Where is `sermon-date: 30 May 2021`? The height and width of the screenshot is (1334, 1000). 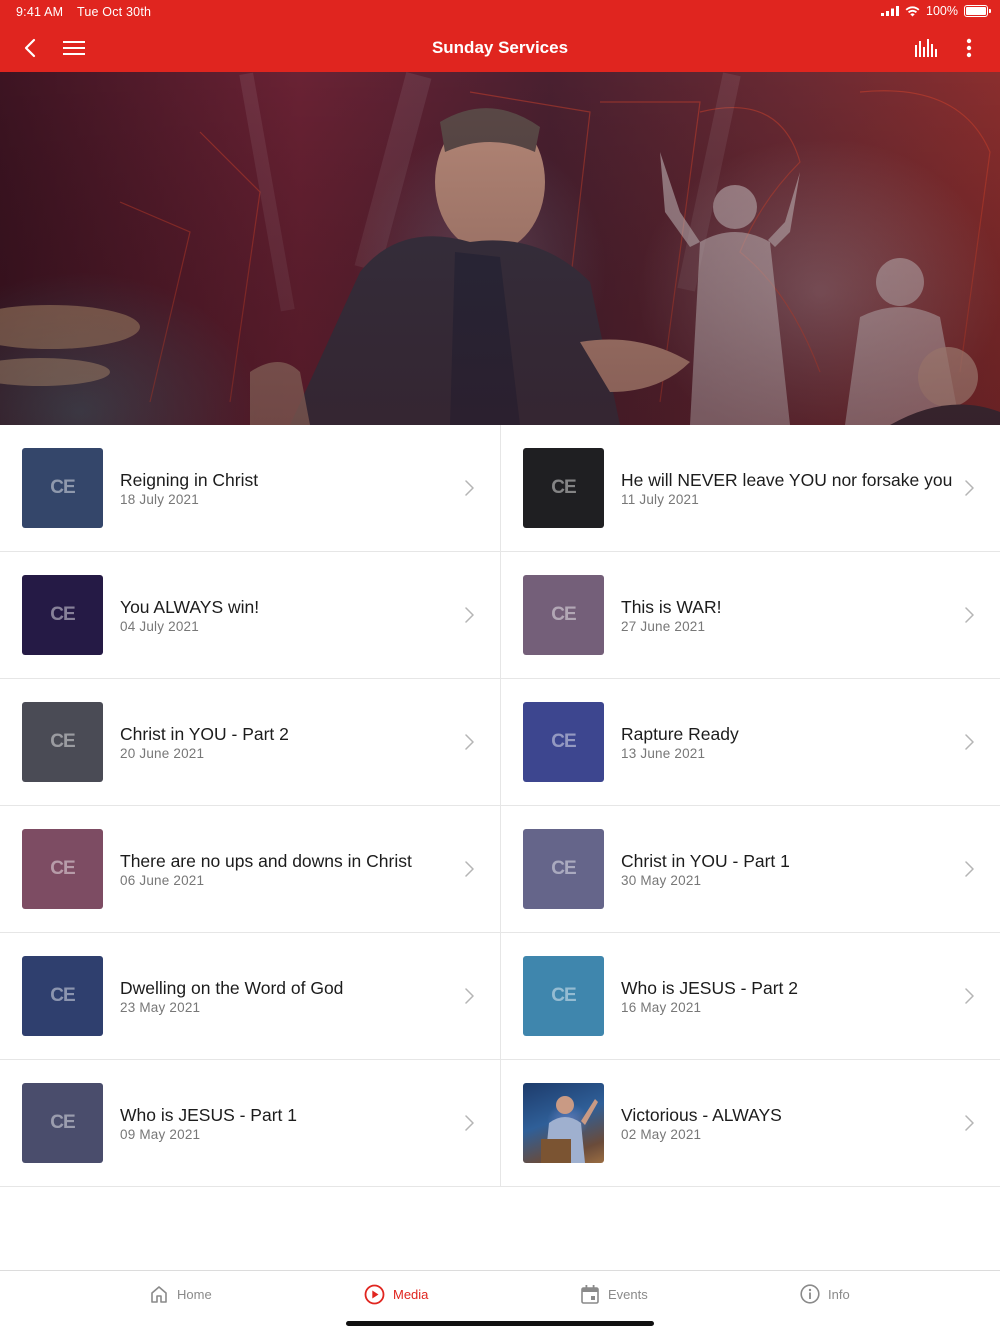 sermon-date: 30 May 2021 is located at coordinates (661, 880).